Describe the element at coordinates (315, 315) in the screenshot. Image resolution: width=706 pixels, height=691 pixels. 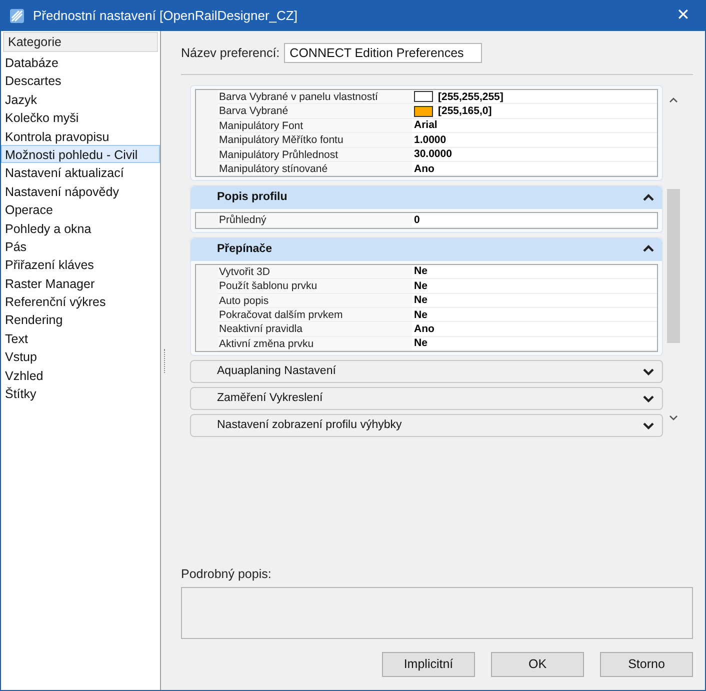
I see `property-name: Pokračovat dalším prvkem` at that location.